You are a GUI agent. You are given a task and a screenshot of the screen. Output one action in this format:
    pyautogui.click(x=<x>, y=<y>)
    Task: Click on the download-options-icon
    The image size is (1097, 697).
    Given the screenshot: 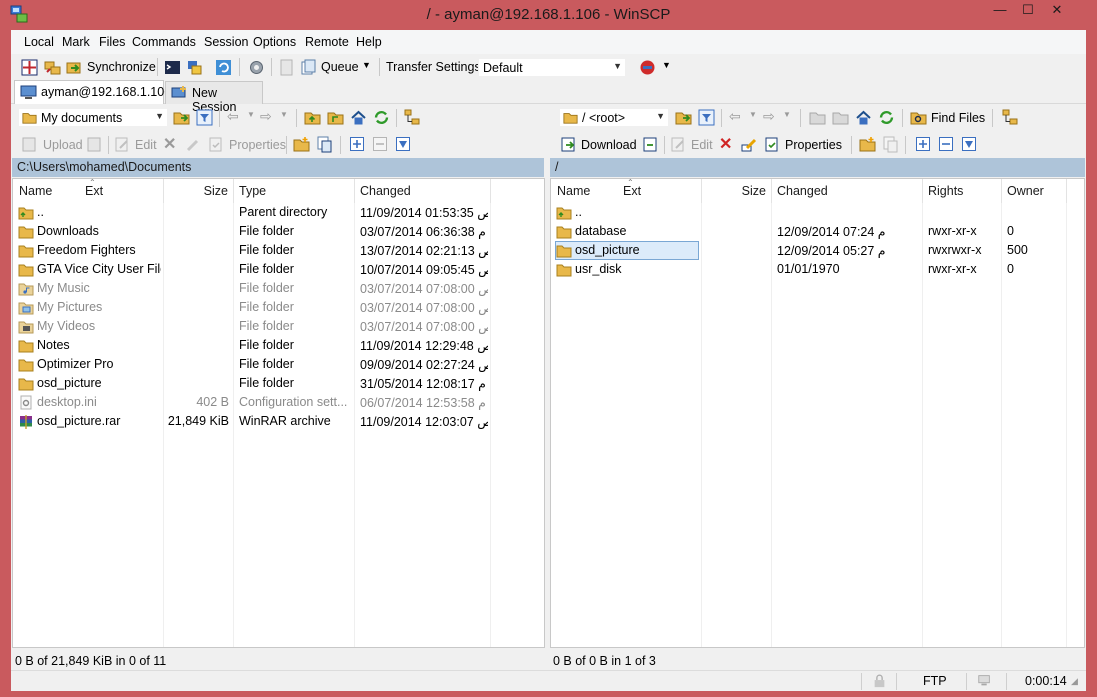 What is the action you would take?
    pyautogui.click(x=650, y=144)
    